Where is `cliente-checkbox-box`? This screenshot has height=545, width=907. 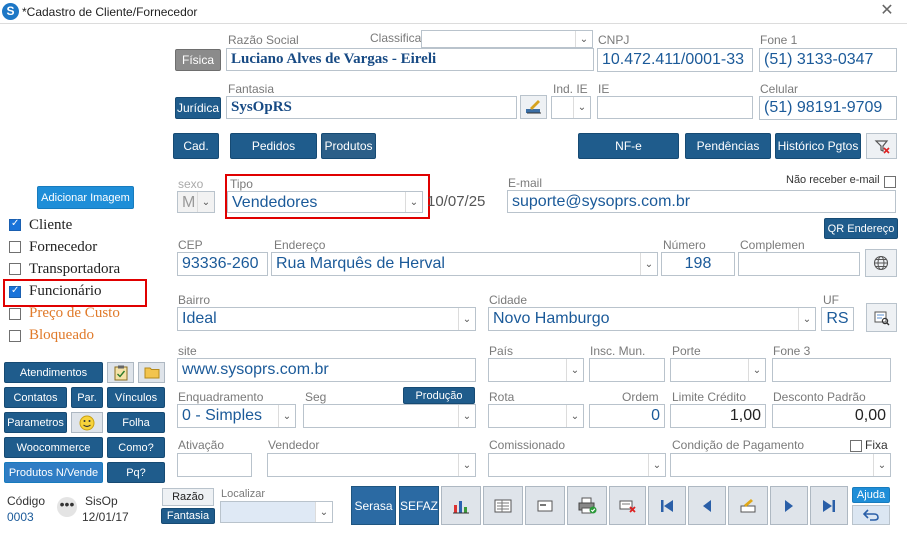 cliente-checkbox-box is located at coordinates (15, 224).